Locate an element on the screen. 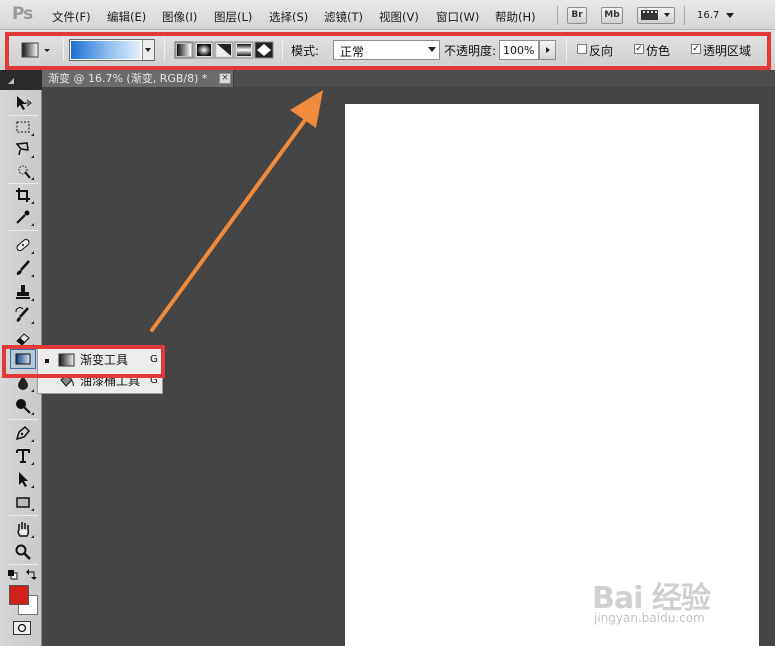  eraser-tool is located at coordinates (23, 338).